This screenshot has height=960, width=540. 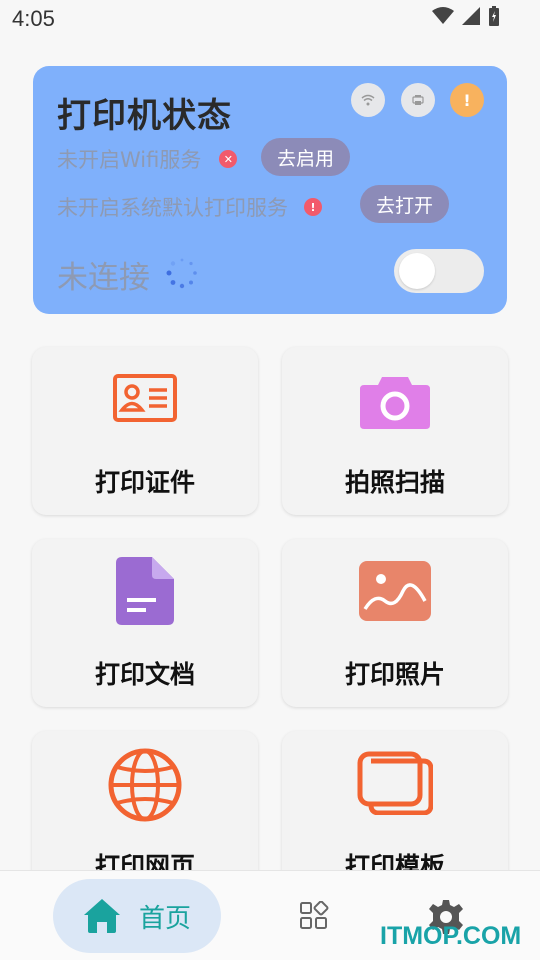 I want to click on template-icon, so click(x=395, y=783).